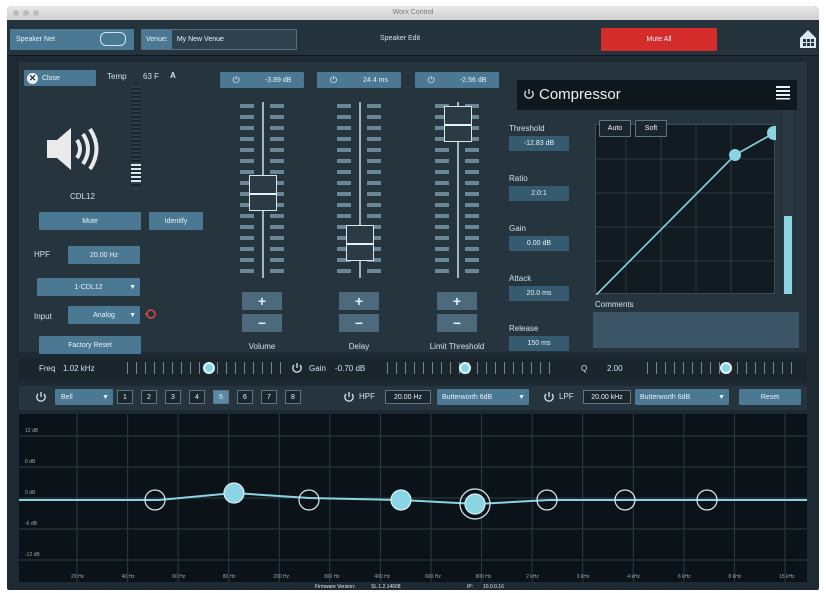  Describe the element at coordinates (72, 39) in the screenshot. I see `speaker-net-button: Speaker Net` at that location.